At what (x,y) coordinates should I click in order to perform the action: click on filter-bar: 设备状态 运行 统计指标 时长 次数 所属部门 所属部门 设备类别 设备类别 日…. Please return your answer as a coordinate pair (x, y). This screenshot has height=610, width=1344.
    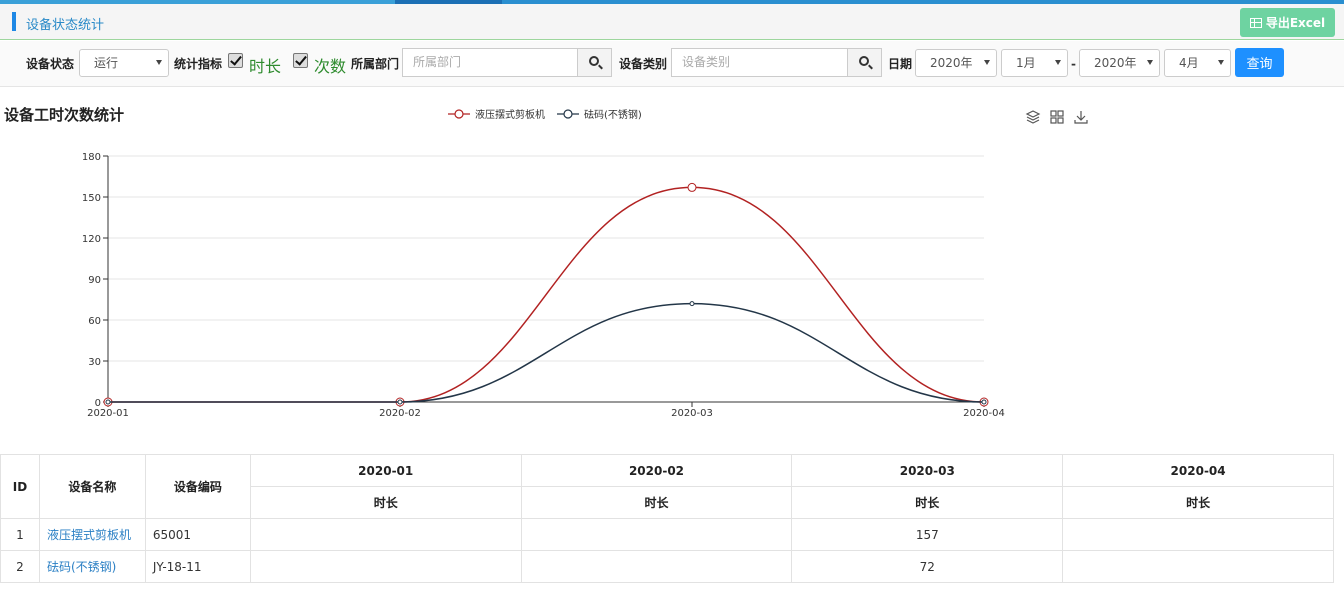
    Looking at the image, I should click on (672, 64).